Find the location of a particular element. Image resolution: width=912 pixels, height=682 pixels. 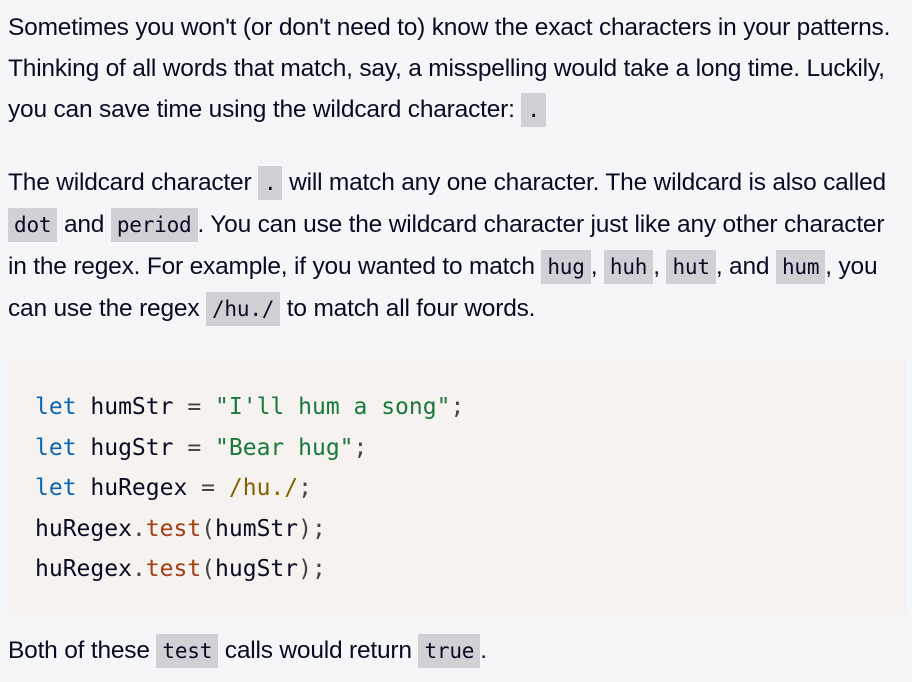

paragraph-text: , and is located at coordinates (745, 266).